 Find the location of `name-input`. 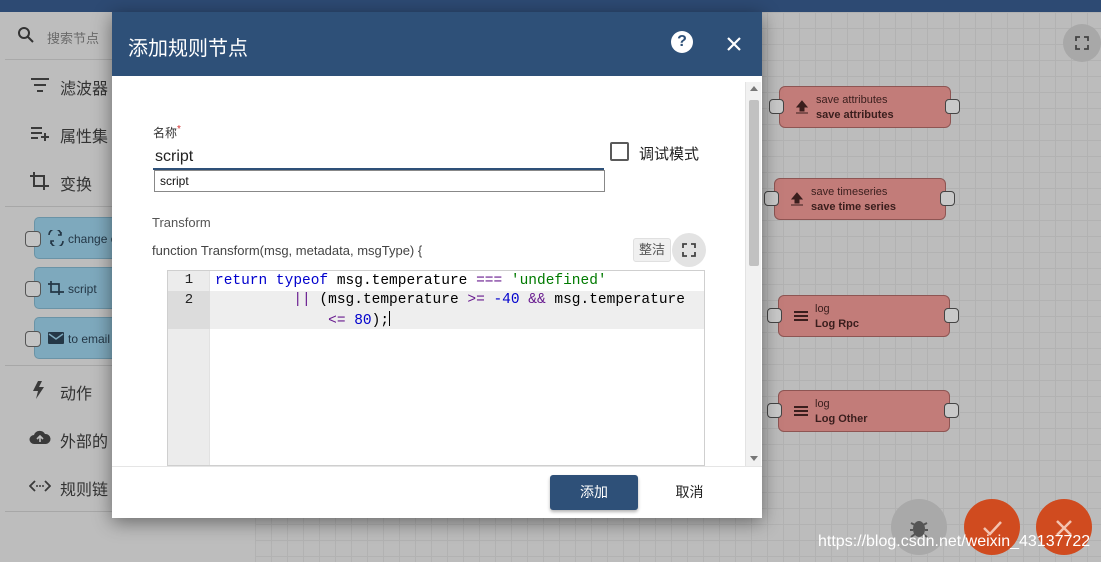

name-input is located at coordinates (378, 158).